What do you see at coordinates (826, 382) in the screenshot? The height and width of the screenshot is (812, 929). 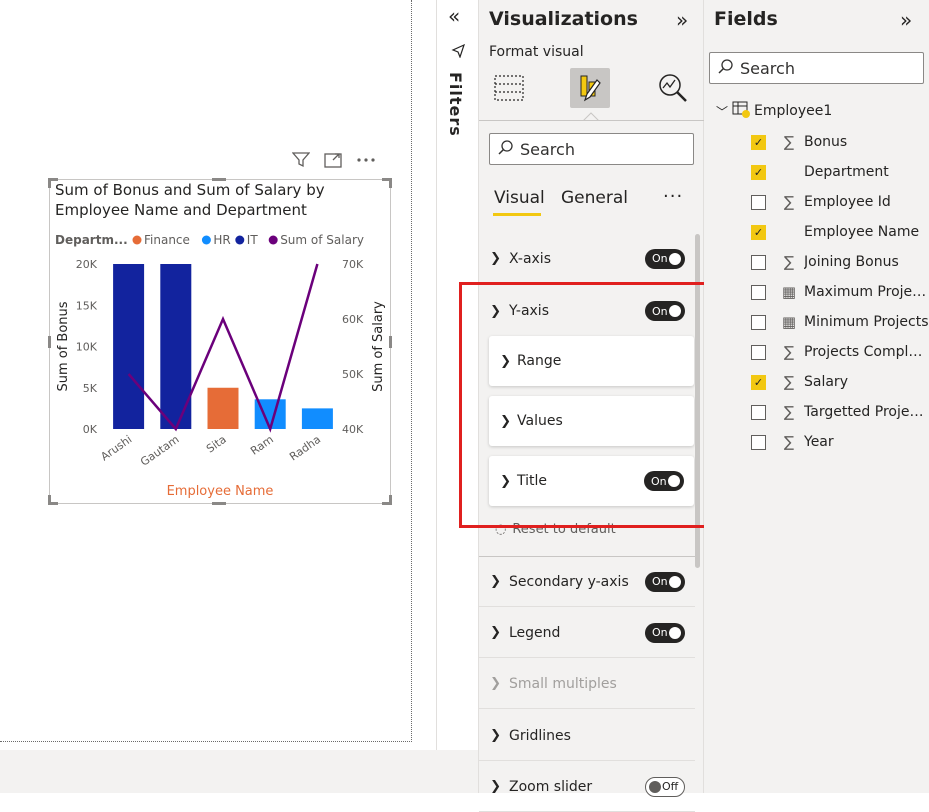 I see `field-name: Salary` at bounding box center [826, 382].